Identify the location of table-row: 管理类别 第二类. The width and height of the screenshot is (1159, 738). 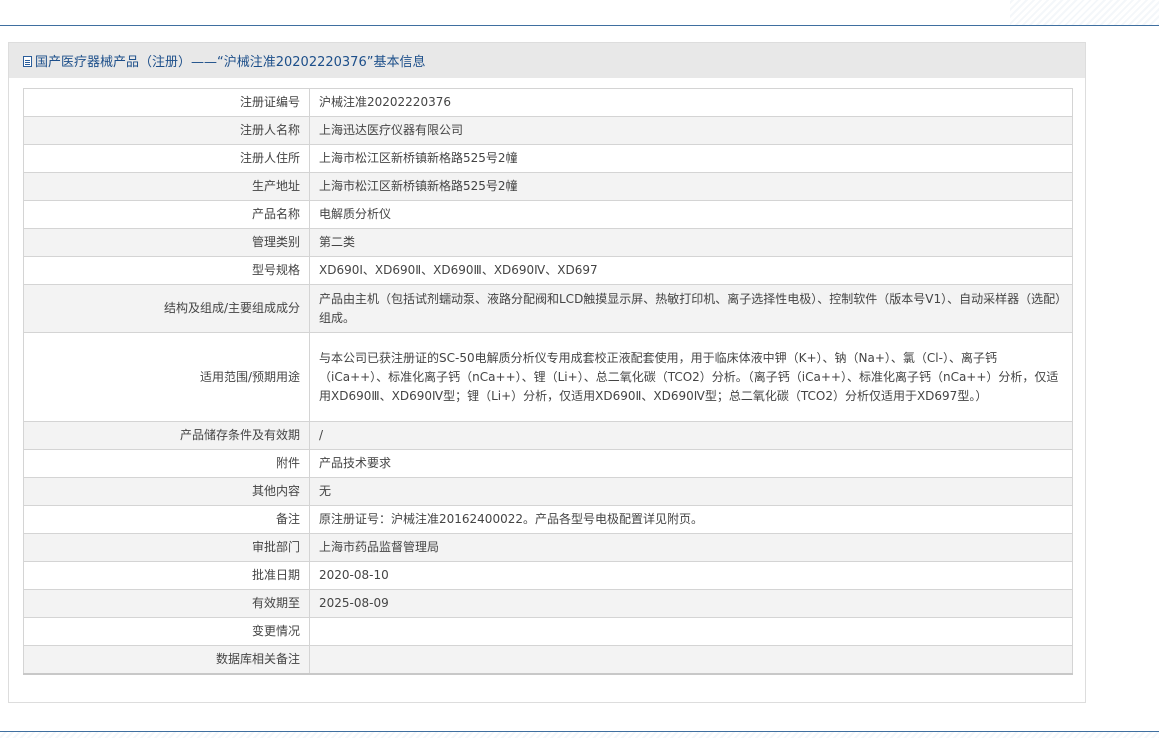
(548, 242).